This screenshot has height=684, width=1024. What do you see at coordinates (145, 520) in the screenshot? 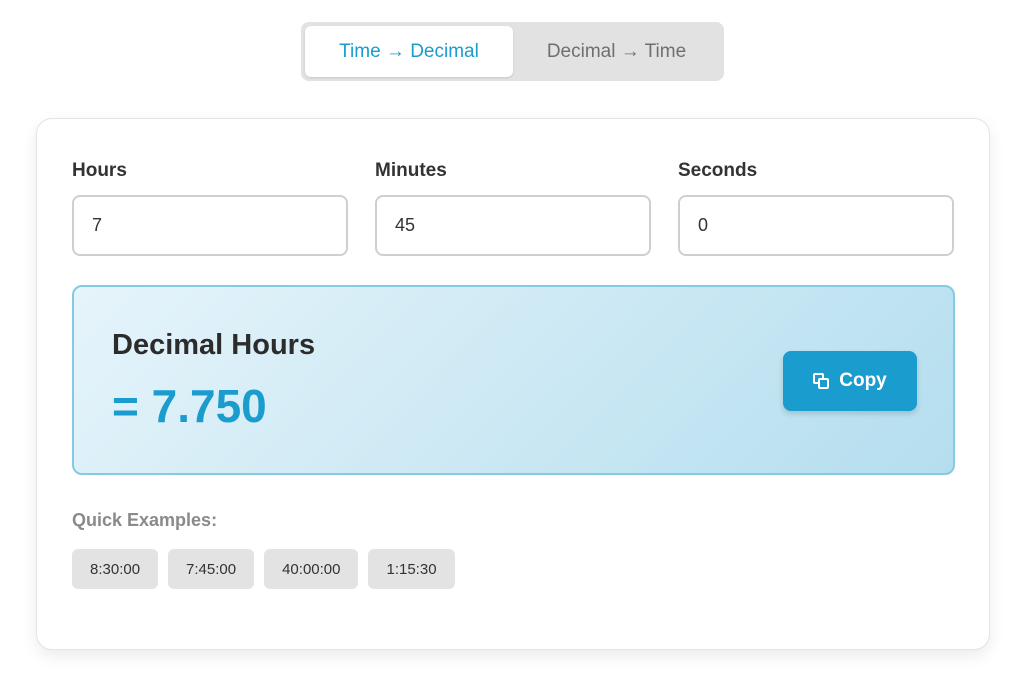
I see `quick-examples-label: Quick Examples:` at bounding box center [145, 520].